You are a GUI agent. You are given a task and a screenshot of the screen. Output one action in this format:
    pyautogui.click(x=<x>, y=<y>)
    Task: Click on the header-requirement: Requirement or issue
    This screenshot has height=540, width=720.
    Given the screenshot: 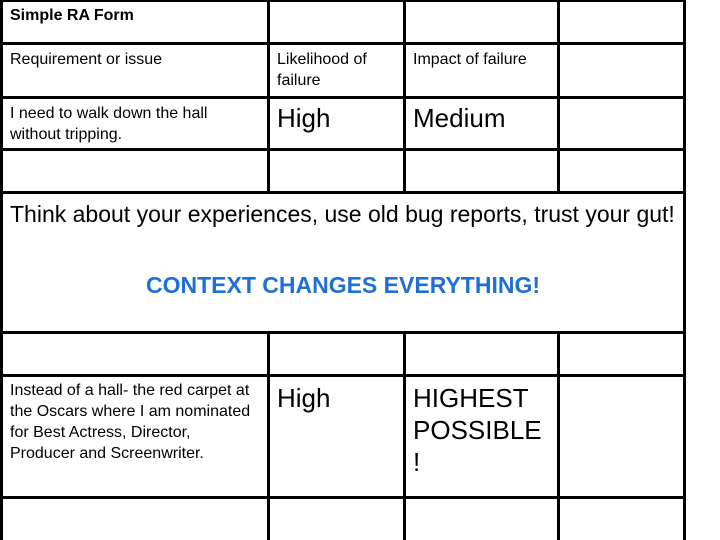 What is the action you would take?
    pyautogui.click(x=86, y=59)
    